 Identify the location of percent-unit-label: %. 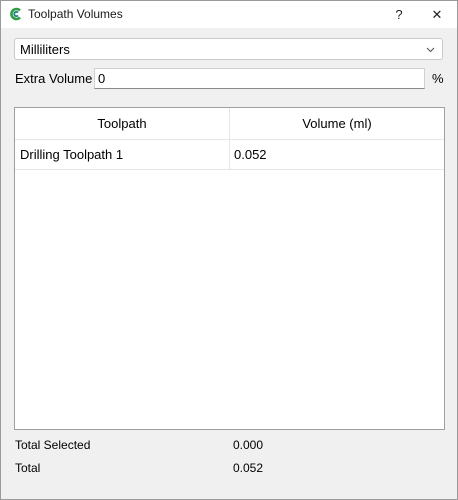
(438, 78).